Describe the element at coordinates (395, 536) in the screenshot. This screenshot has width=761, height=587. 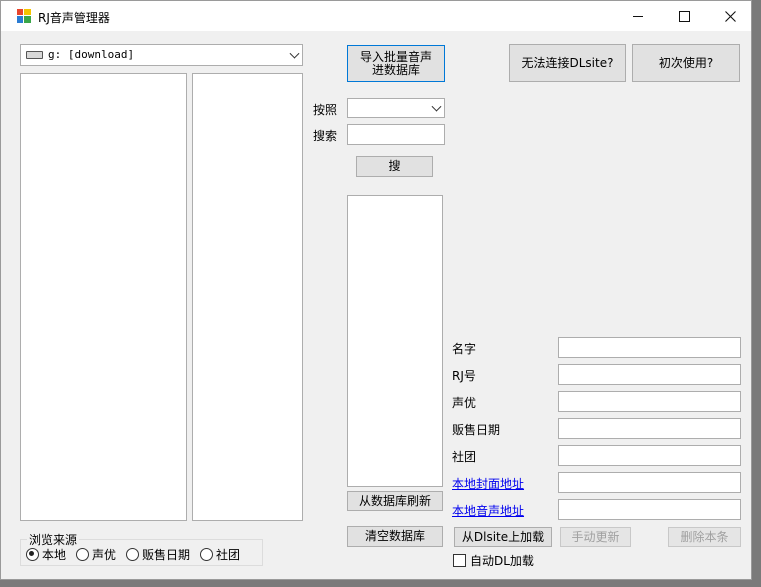
I see `clear-db-button: 清空数据库` at that location.